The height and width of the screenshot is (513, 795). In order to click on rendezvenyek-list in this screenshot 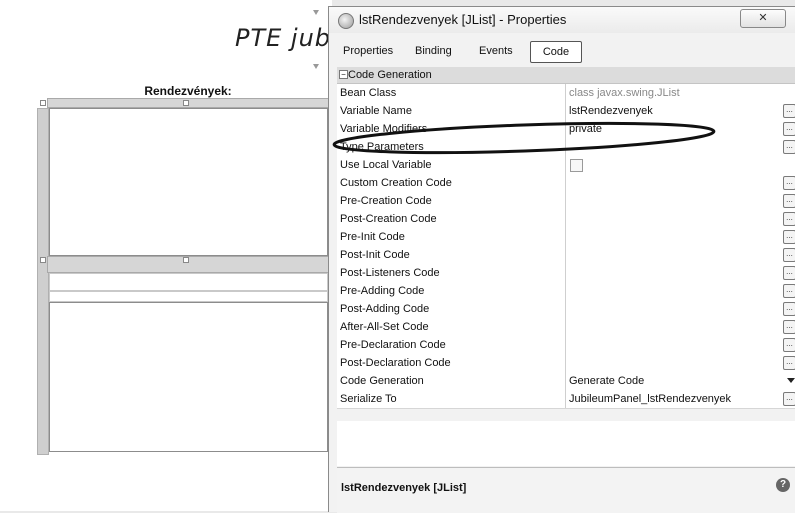, I will do `click(188, 182)`.